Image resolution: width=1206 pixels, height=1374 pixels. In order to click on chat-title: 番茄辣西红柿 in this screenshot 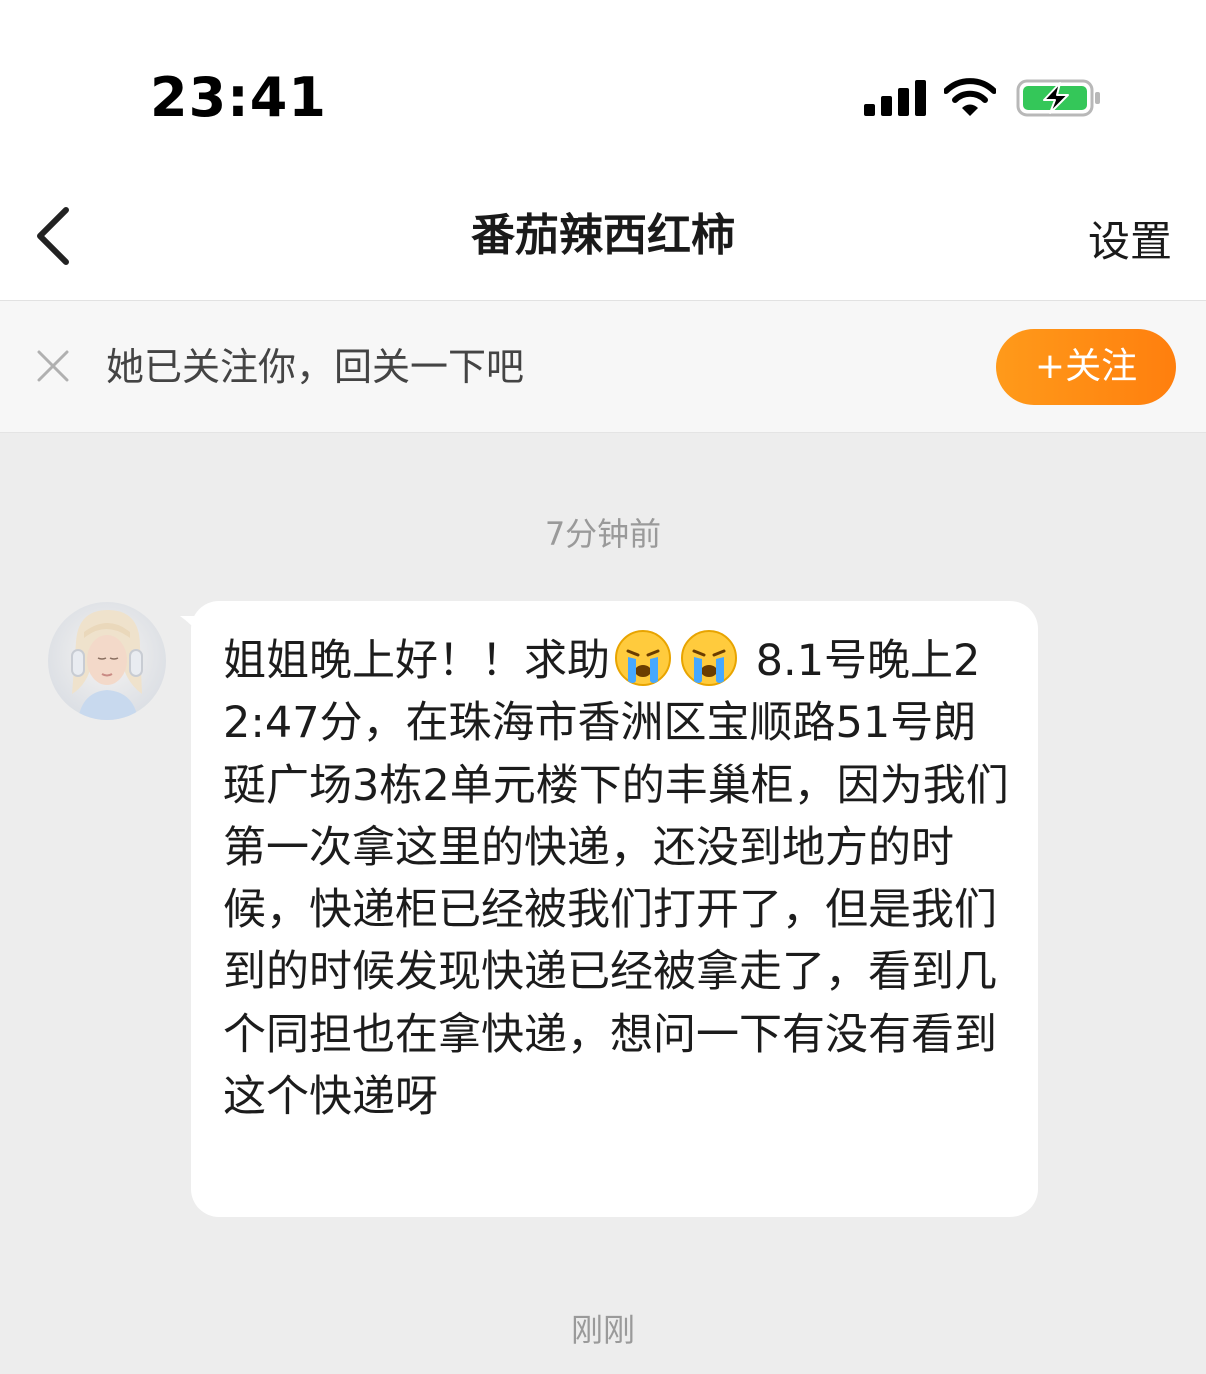, I will do `click(603, 235)`.